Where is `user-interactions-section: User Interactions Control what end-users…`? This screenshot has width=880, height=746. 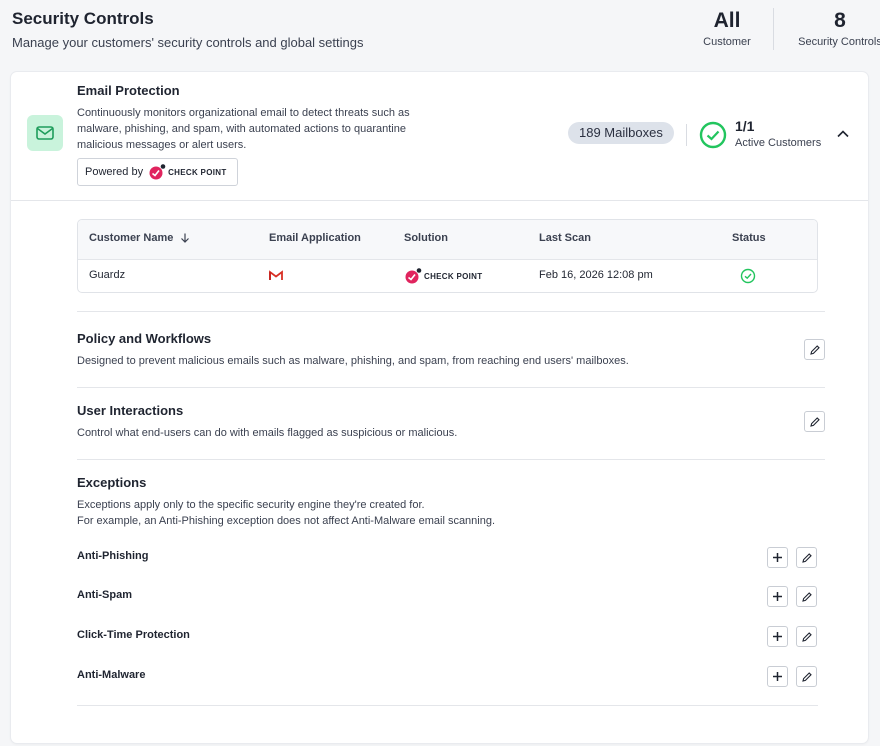
user-interactions-section: User Interactions Control what end-users… is located at coordinates (451, 422).